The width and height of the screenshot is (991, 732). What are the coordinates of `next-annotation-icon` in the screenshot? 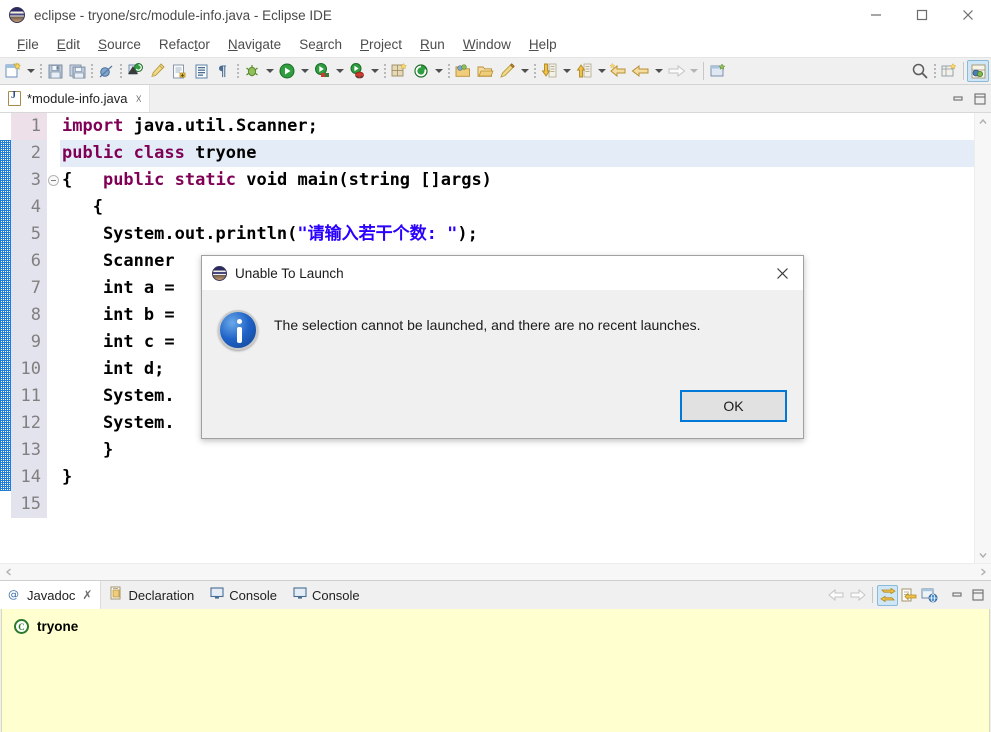 It's located at (549, 71).